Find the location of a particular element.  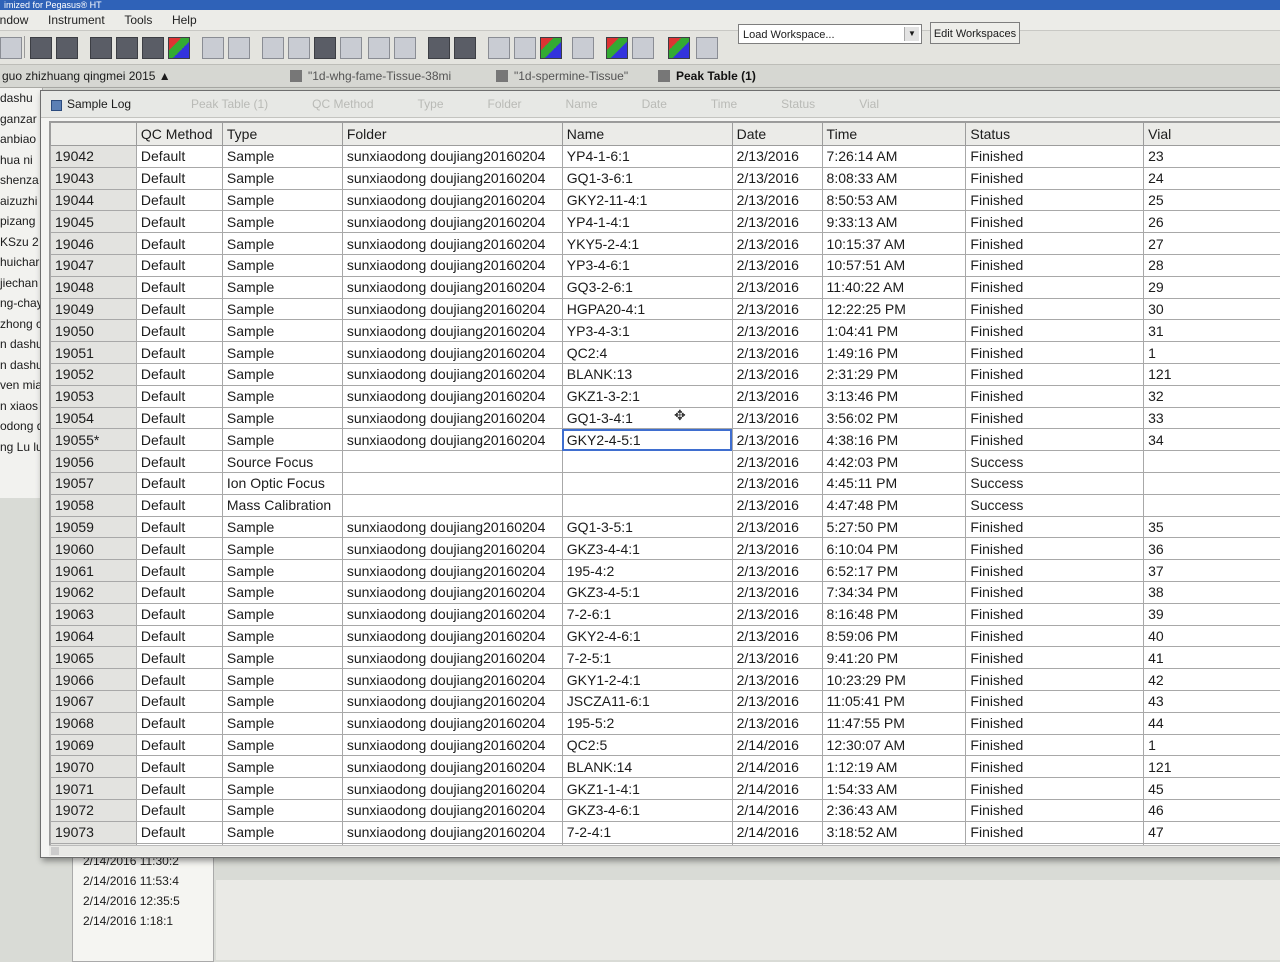

cell-id: 19051 is located at coordinates (94, 353).